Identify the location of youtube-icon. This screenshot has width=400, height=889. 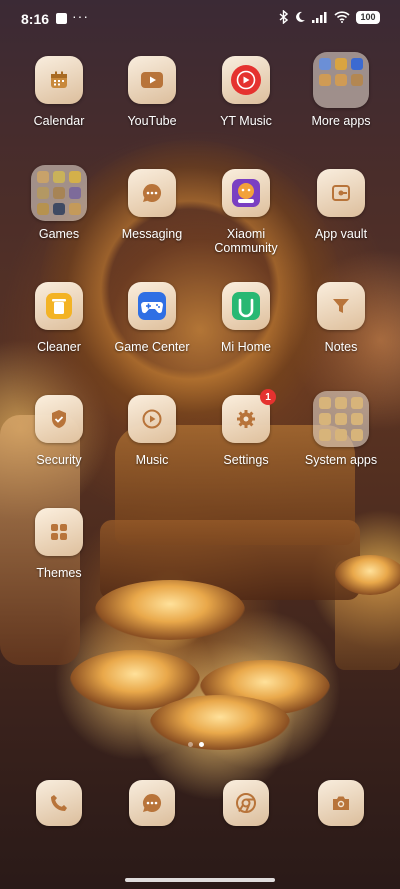
(152, 80).